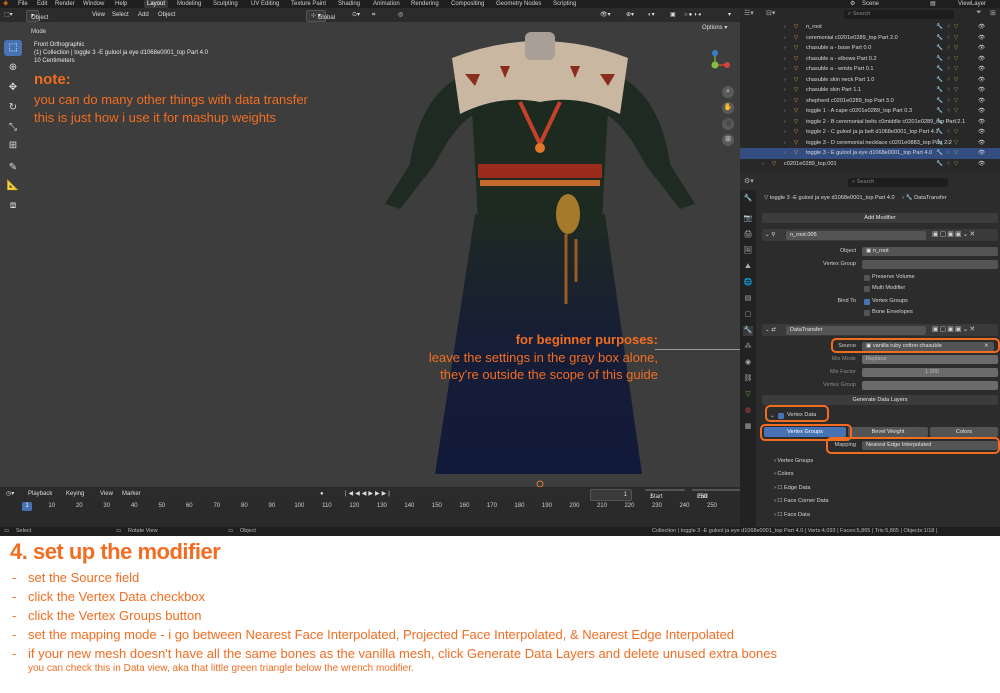 This screenshot has height=693, width=1000. Describe the element at coordinates (867, 313) in the screenshot. I see `bind-bone-envelopes-checkbox` at that location.